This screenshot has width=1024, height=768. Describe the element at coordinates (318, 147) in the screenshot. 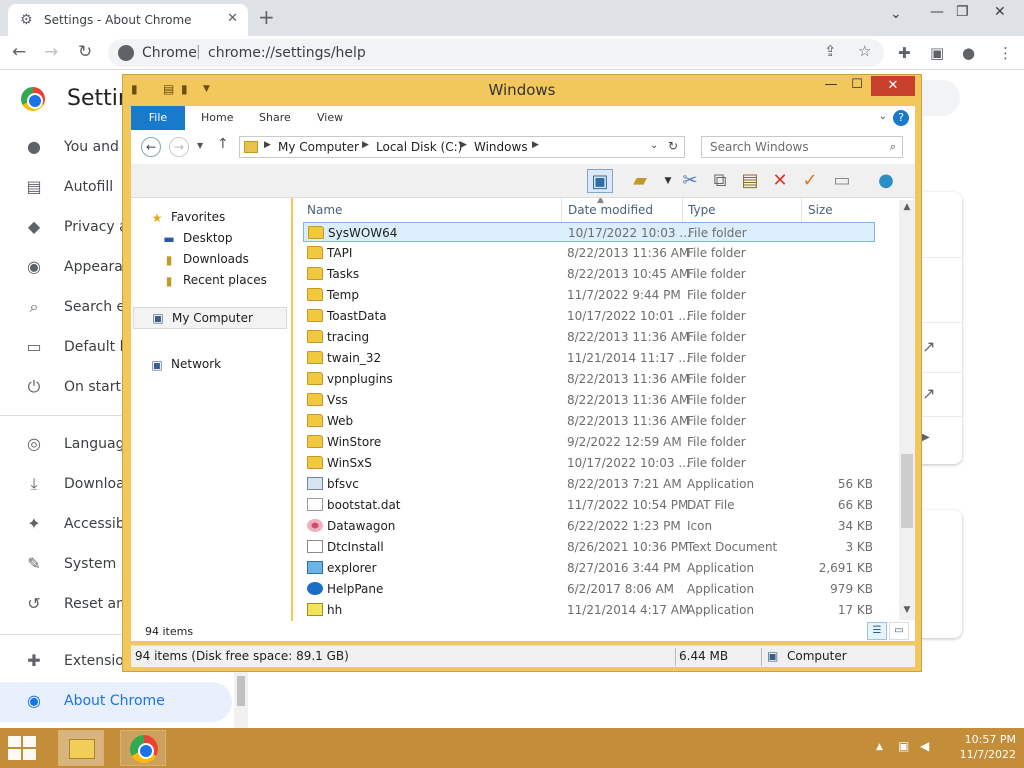

I see `breadcrumb-my-computer: My Computer` at that location.